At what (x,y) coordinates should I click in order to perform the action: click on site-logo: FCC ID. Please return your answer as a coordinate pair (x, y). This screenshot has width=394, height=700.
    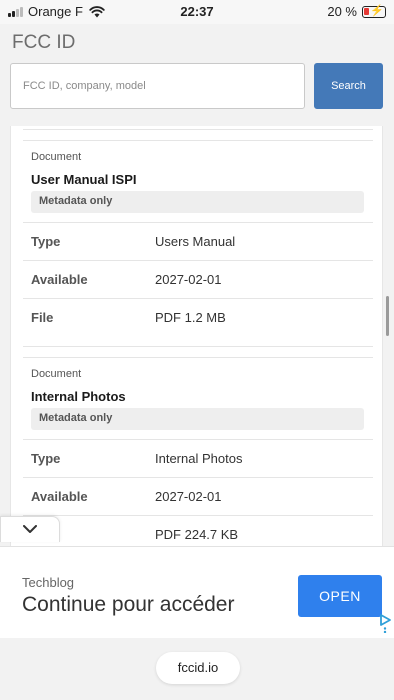
    Looking at the image, I should click on (43, 43).